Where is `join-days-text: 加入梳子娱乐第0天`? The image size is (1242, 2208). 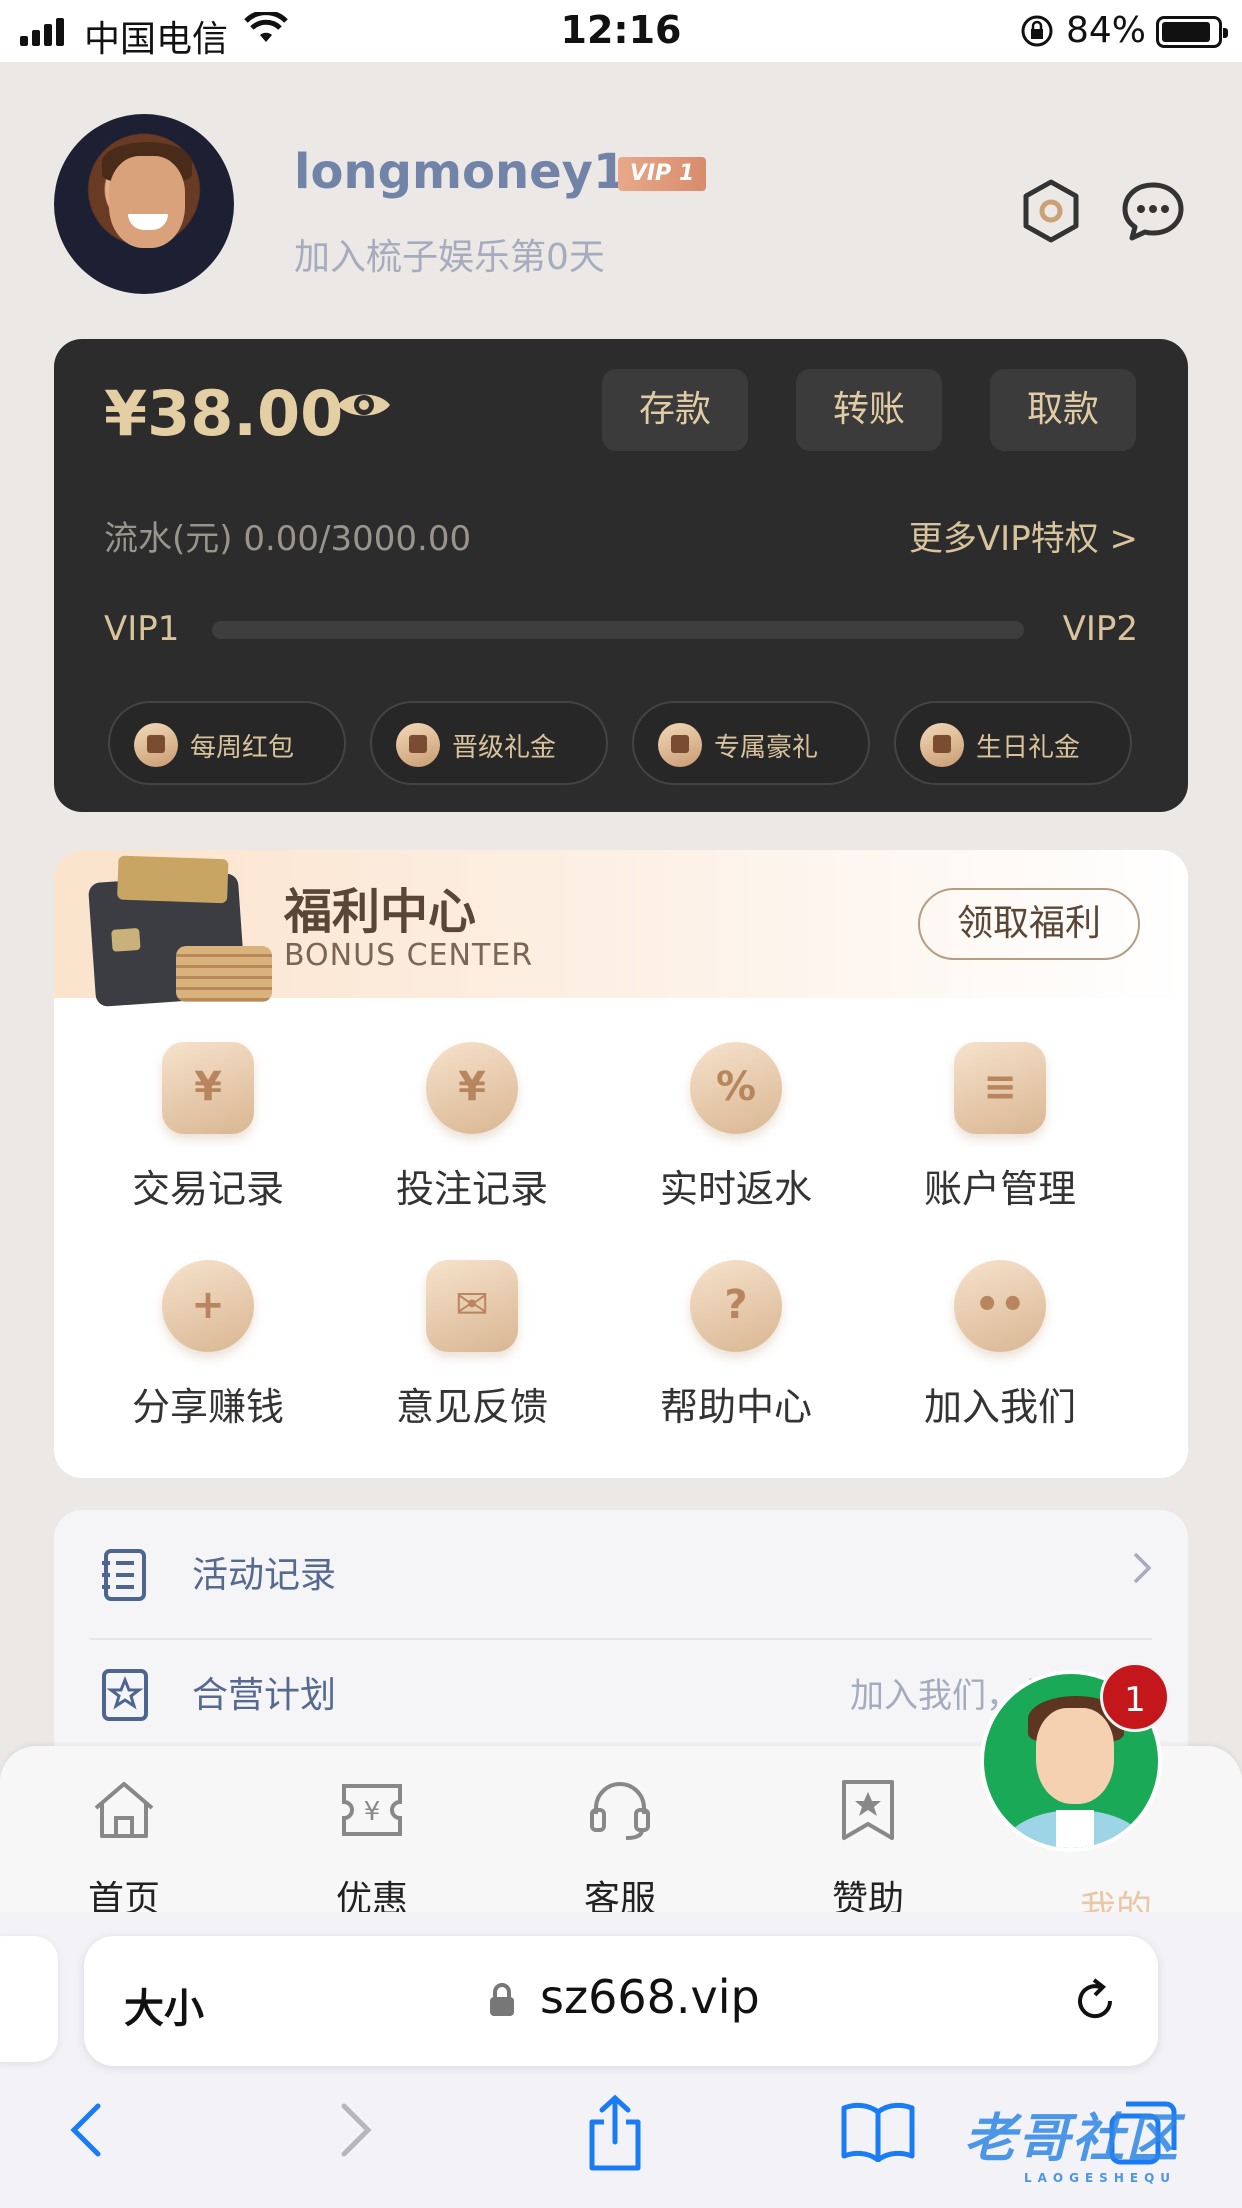 join-days-text: 加入梳子娱乐第0天 is located at coordinates (449, 257).